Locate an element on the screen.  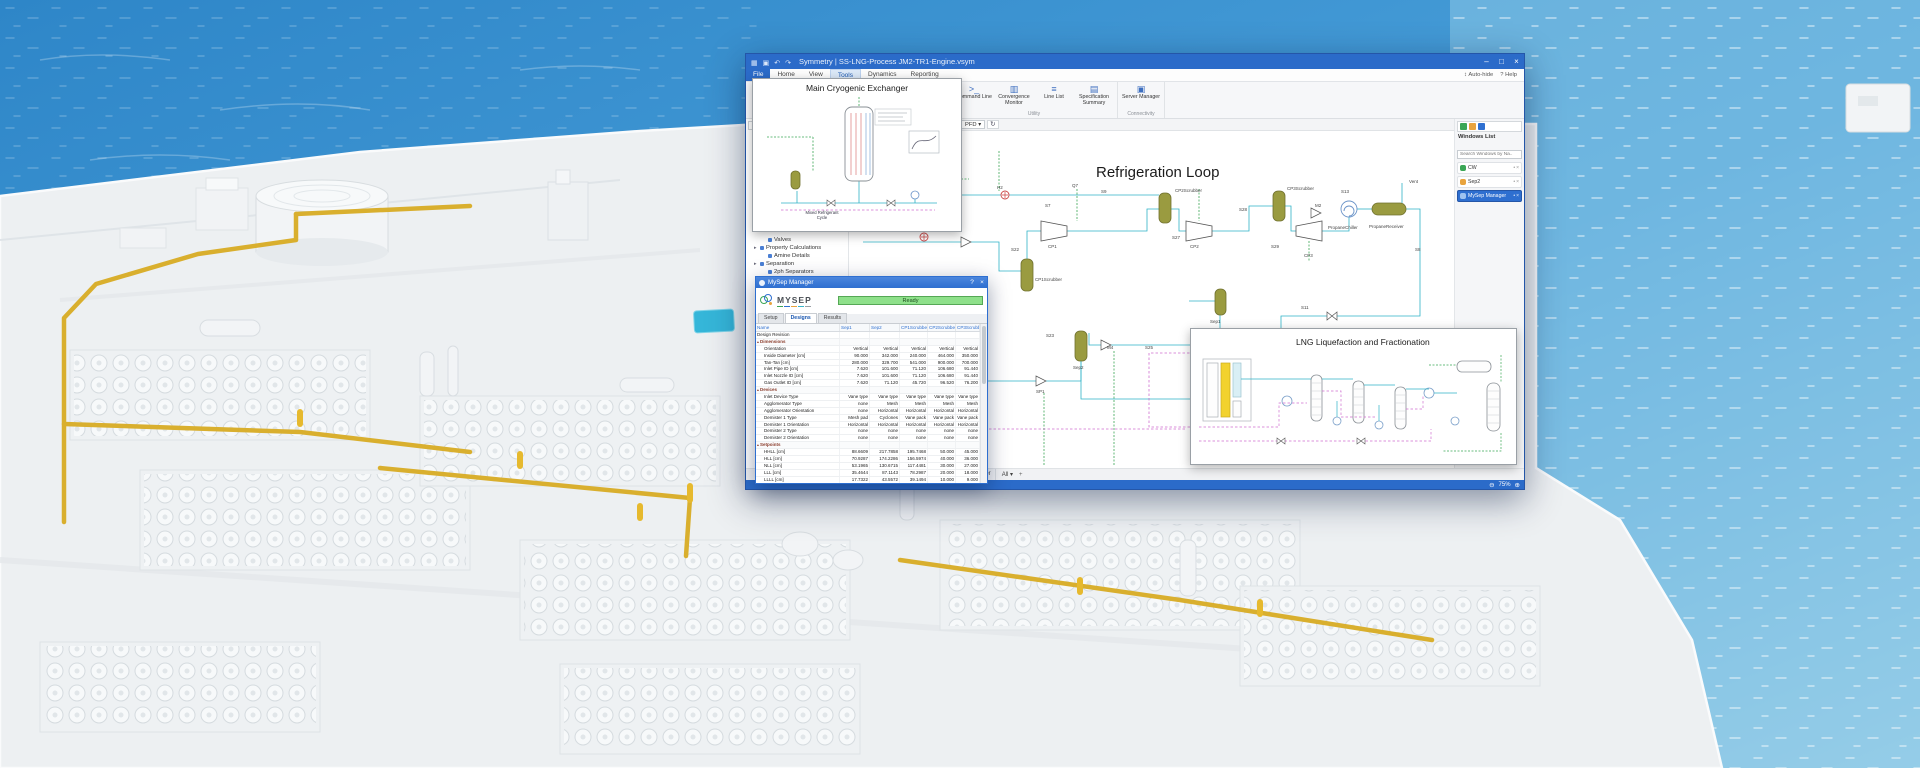
cooler-h2 is located at coordinates (1005, 195).